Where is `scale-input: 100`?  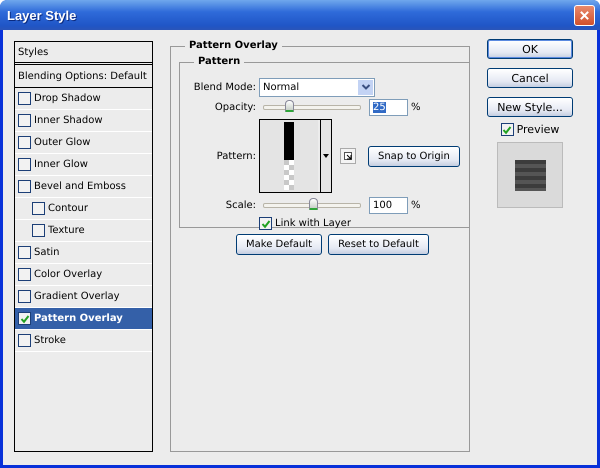
scale-input: 100 is located at coordinates (388, 205).